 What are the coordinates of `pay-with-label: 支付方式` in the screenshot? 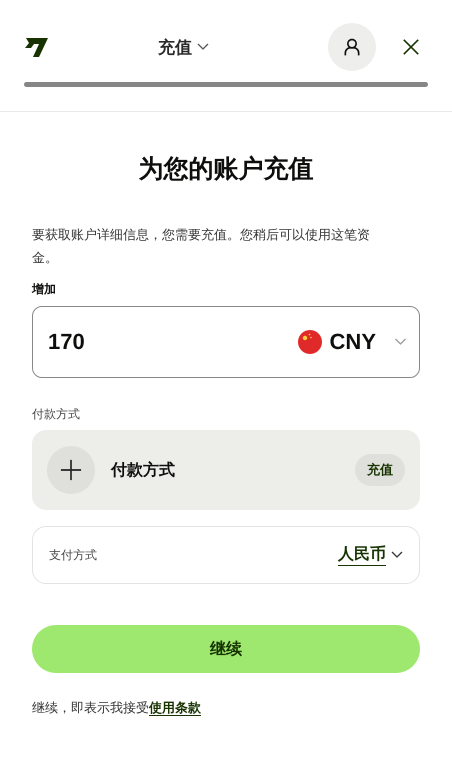 It's located at (73, 555).